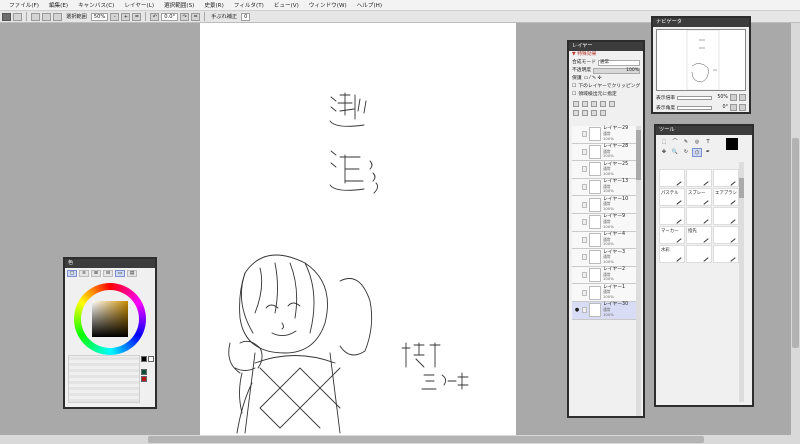 The width and height of the screenshot is (800, 444). What do you see at coordinates (328, 5) in the screenshot?
I see `menu-item: ウィンドウ(W)` at bounding box center [328, 5].